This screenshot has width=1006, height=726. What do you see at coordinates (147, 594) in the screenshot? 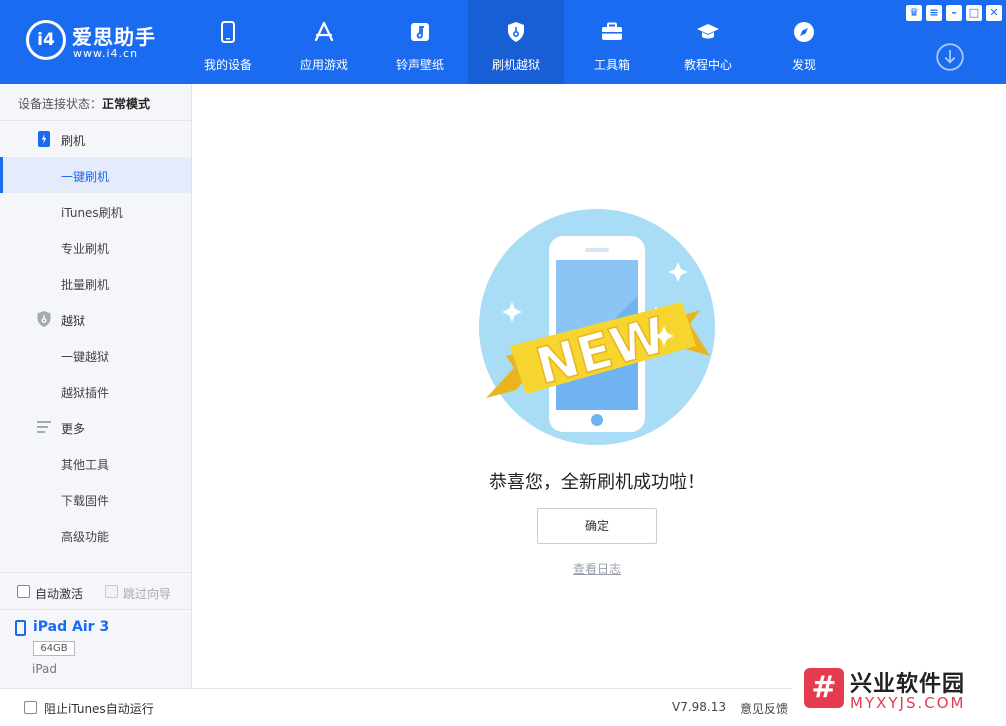
I see `skip-guide-label: 跳过向导` at bounding box center [147, 594].